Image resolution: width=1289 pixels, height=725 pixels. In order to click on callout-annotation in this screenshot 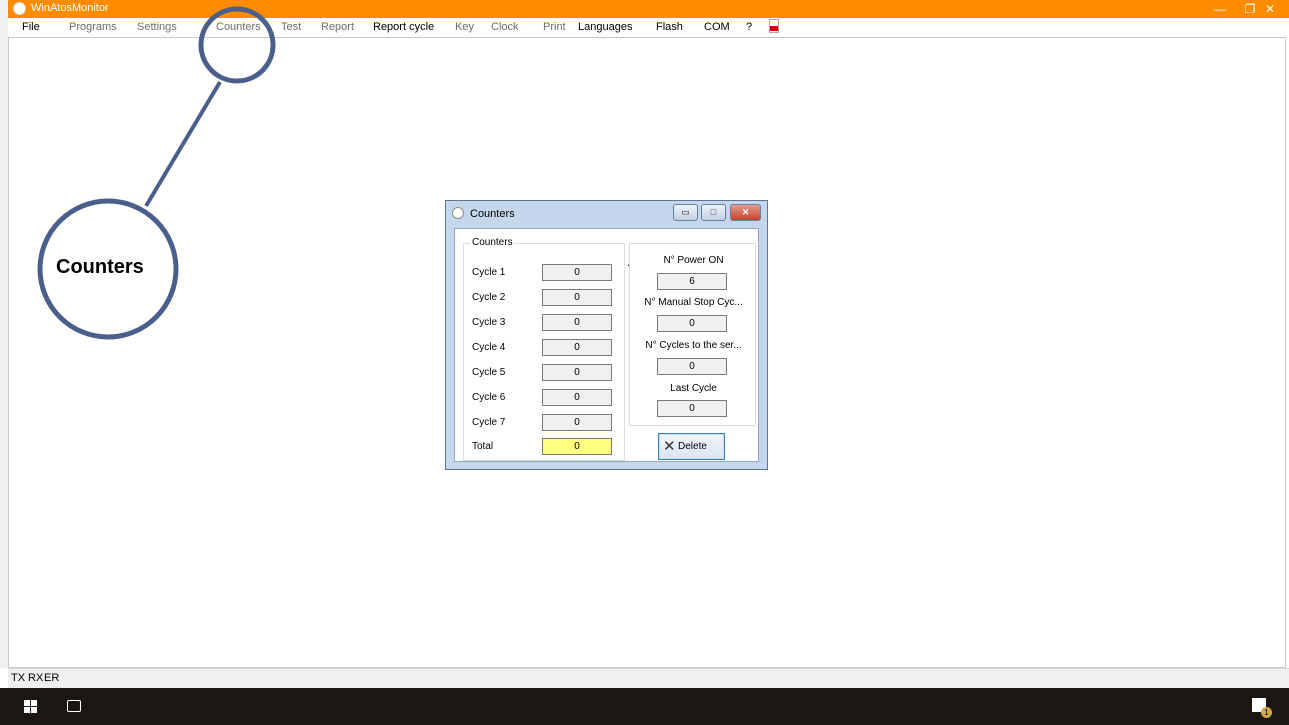, I will do `click(156, 173)`.